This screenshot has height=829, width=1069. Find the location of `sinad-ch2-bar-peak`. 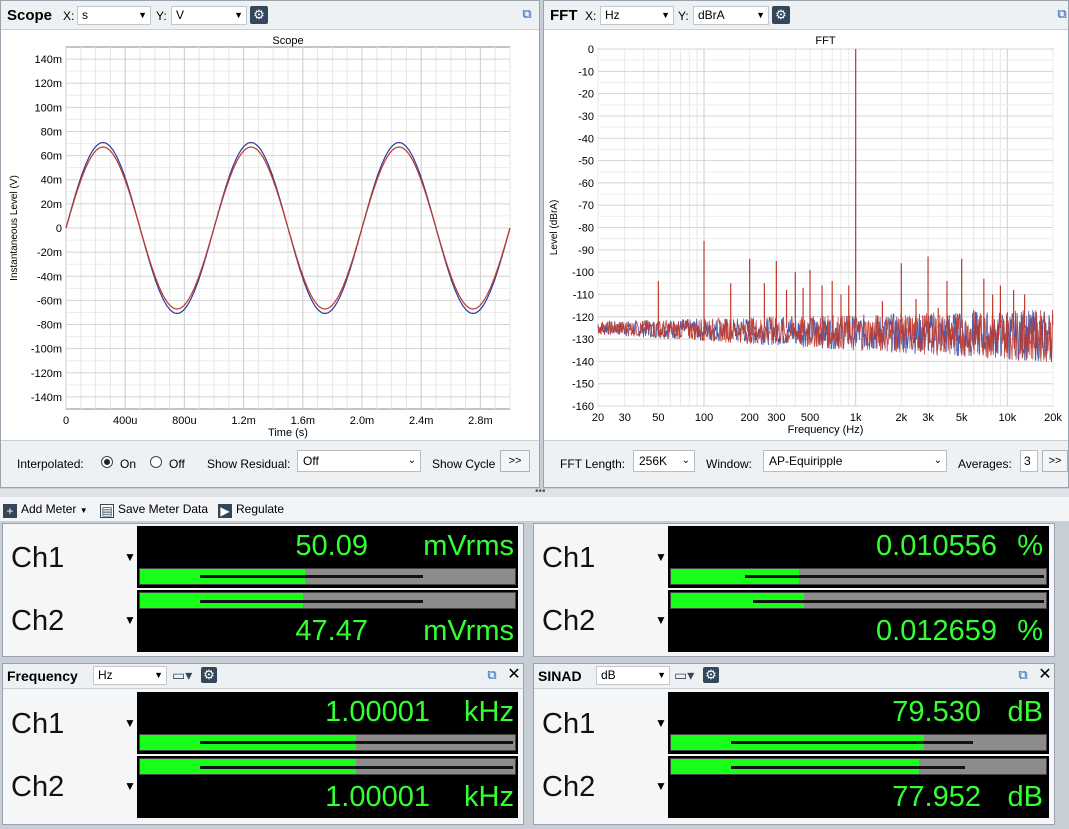

sinad-ch2-bar-peak is located at coordinates (848, 767).